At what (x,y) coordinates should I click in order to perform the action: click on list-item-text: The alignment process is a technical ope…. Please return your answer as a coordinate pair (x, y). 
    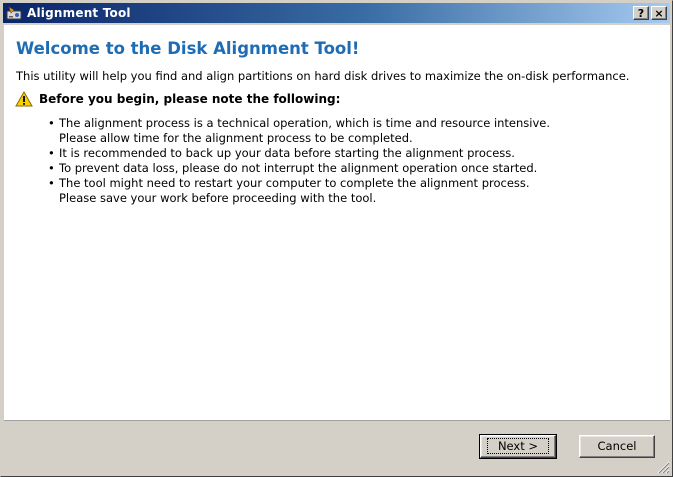
    Looking at the image, I should click on (305, 123).